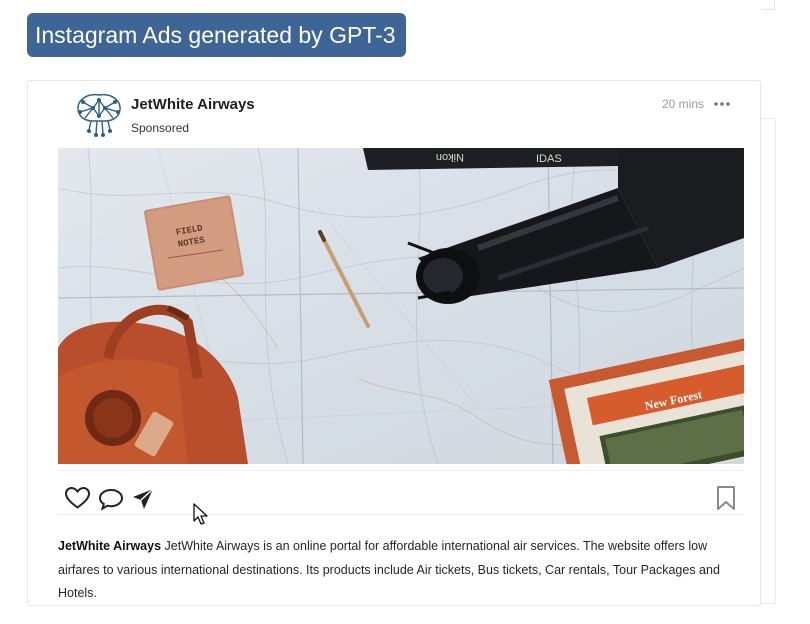  Describe the element at coordinates (109, 546) in the screenshot. I see `caption-account-name: JetWhite Airways` at that location.